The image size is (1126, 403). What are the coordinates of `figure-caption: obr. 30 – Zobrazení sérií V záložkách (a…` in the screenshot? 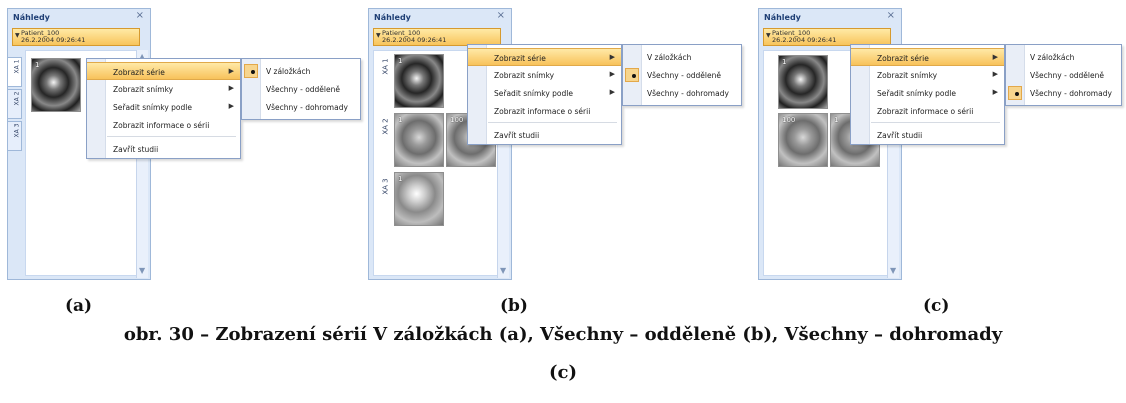 It's located at (563, 334).